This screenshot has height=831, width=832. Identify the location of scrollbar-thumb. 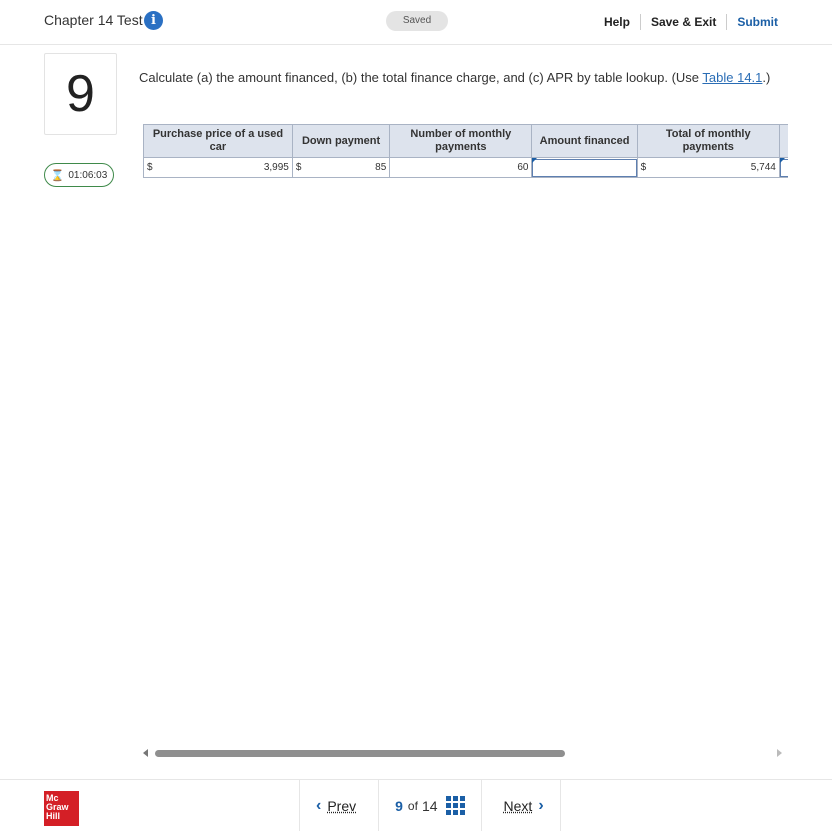
(360, 753).